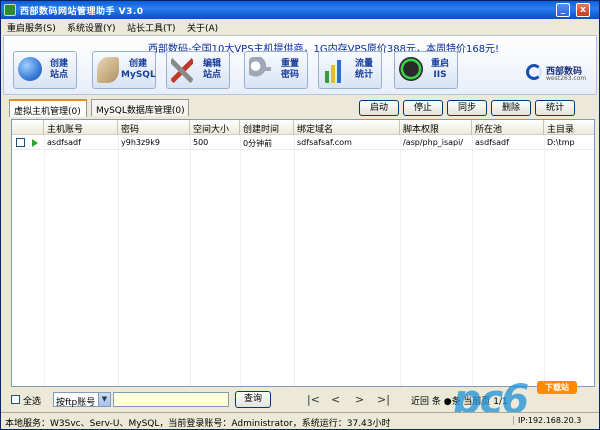 This screenshot has height=430, width=600. What do you see at coordinates (258, 143) in the screenshot?
I see `cell-created: 0分钟前` at bounding box center [258, 143].